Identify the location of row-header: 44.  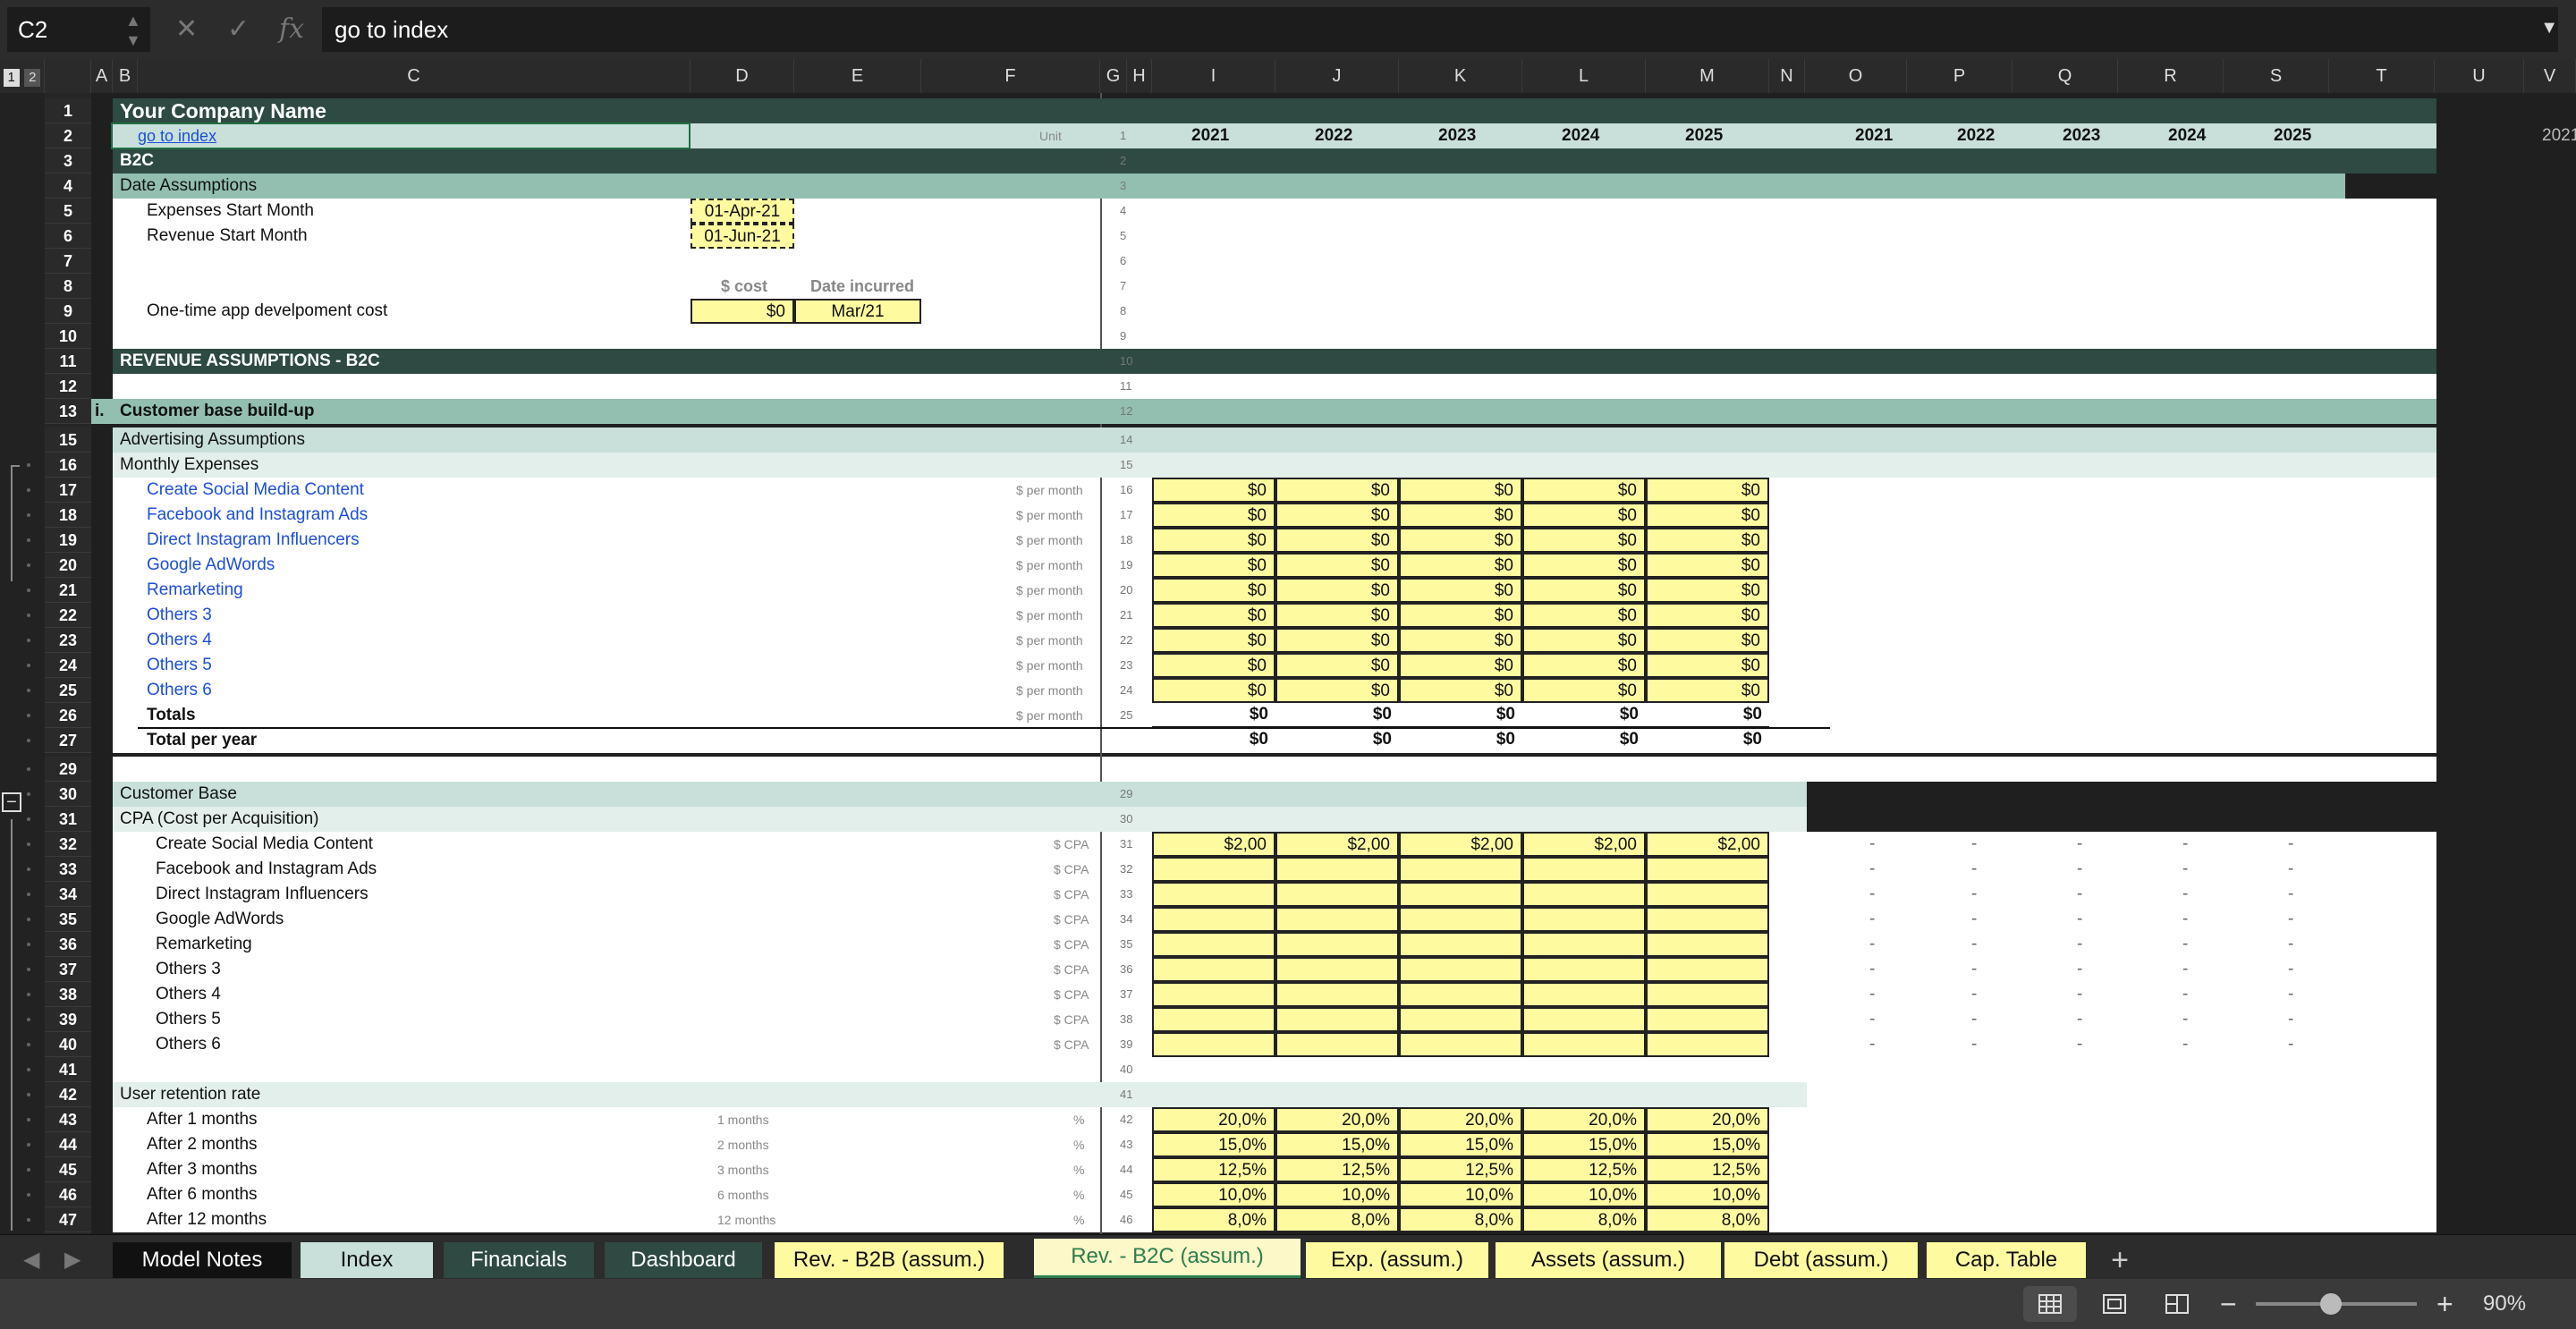
(68, 1144).